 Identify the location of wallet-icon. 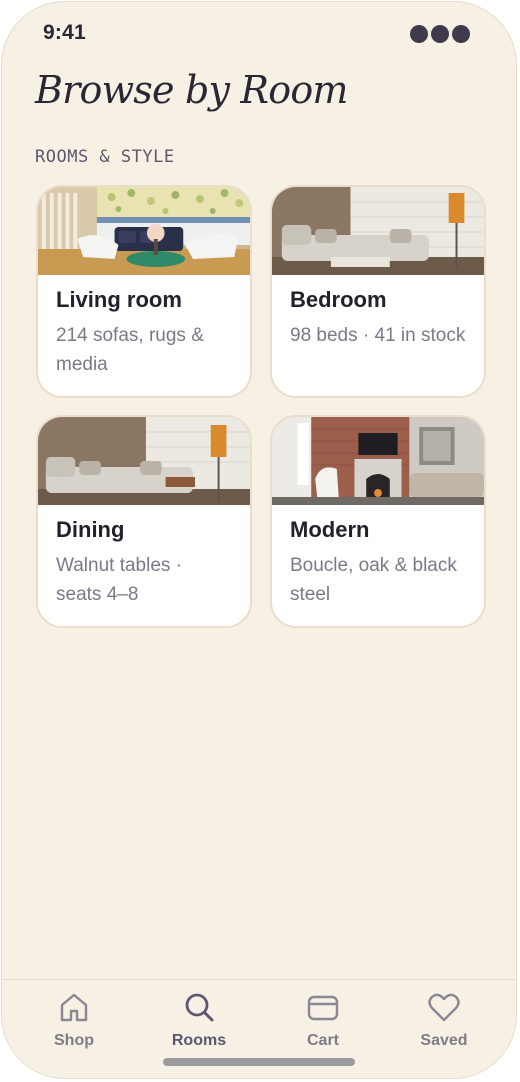
(323, 1008).